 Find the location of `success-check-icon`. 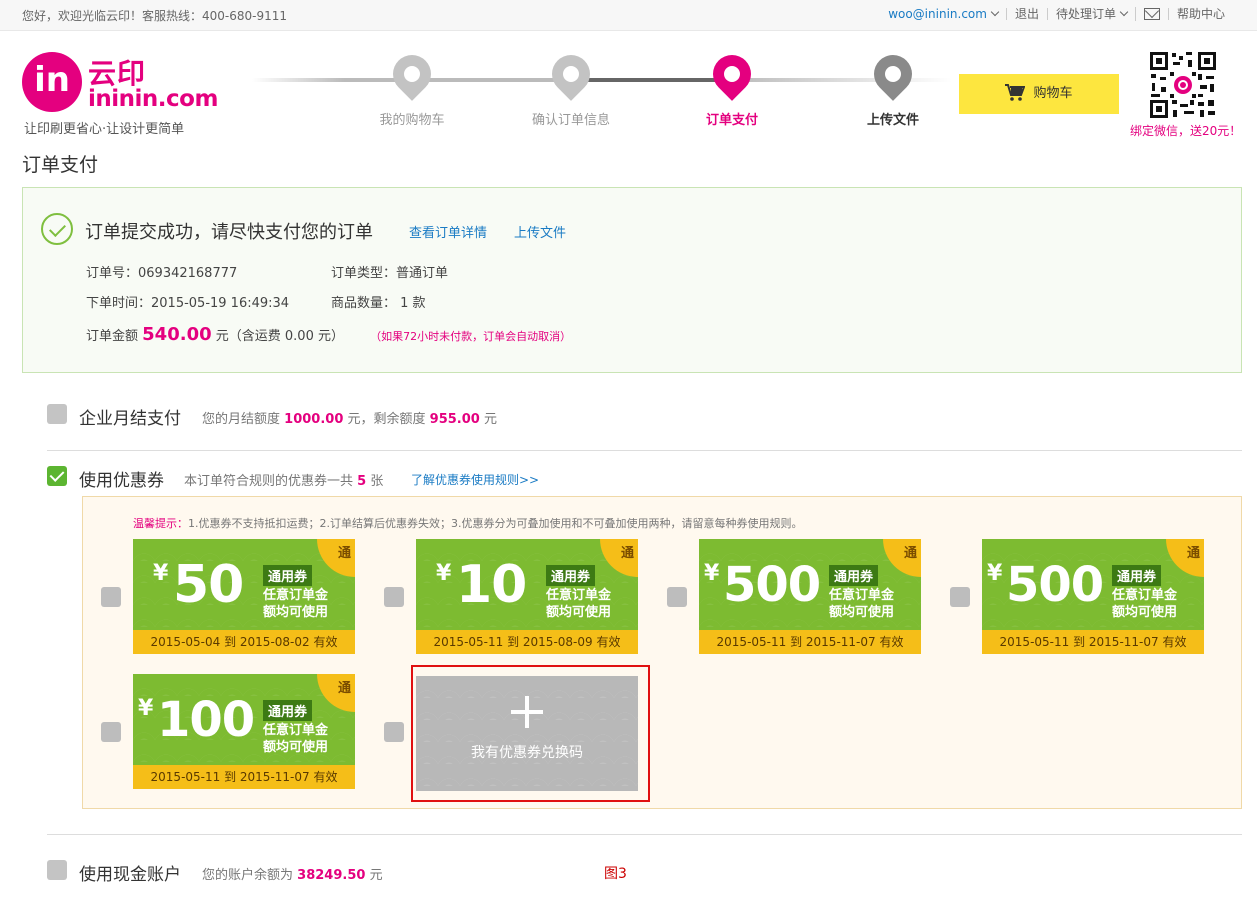

success-check-icon is located at coordinates (57, 229).